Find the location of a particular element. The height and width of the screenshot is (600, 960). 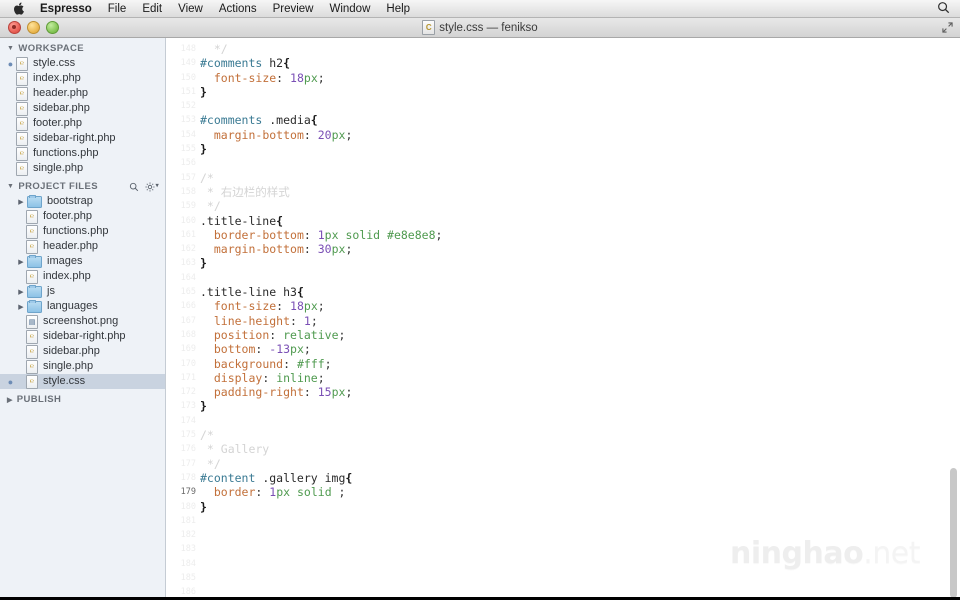

close-button is located at coordinates (14, 27).